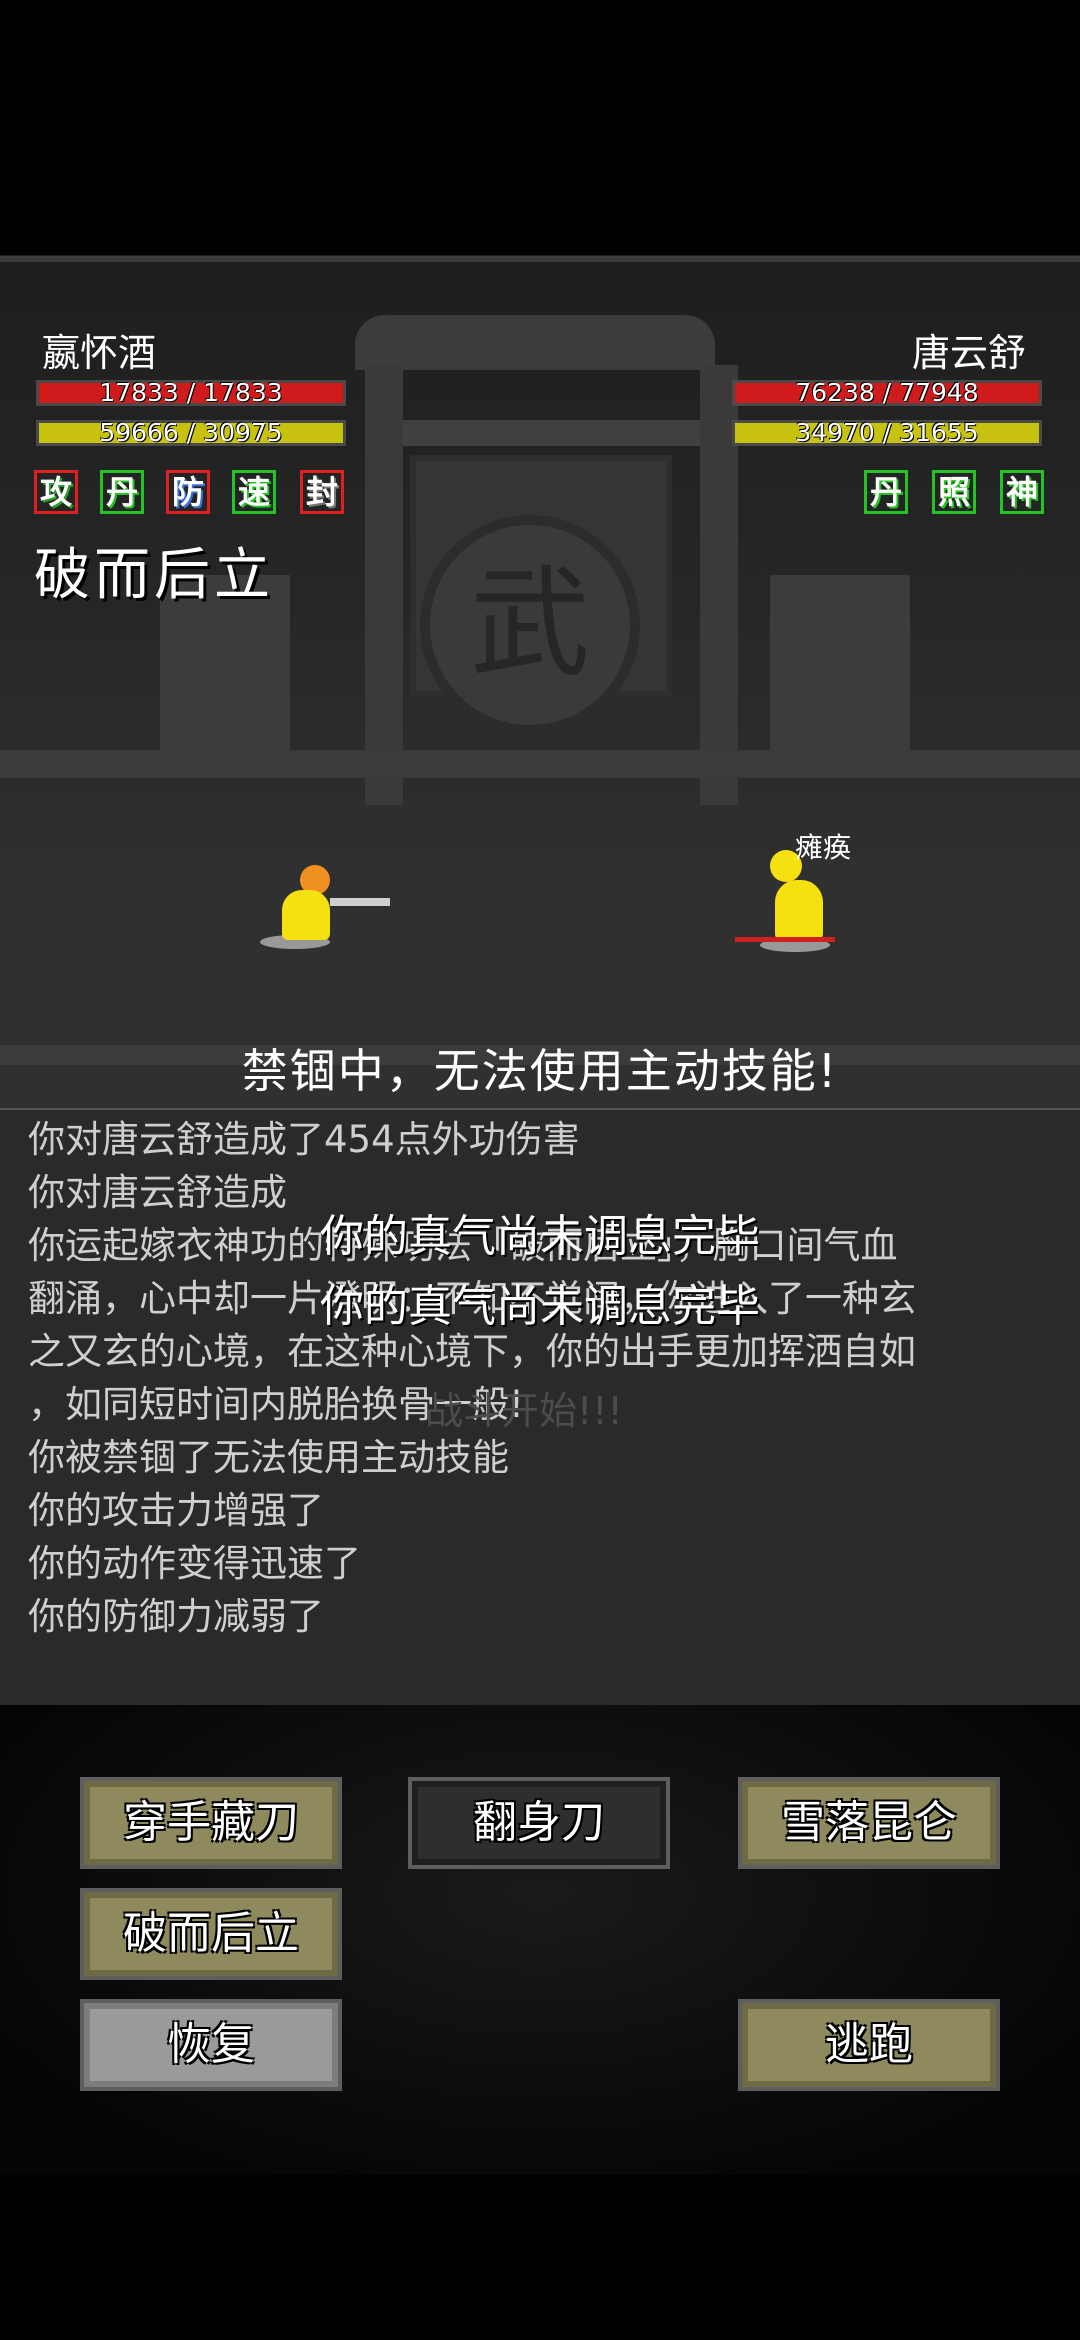 This screenshot has width=1080, height=2340. Describe the element at coordinates (969, 353) in the screenshot. I see `enemy-name: 唐云舒` at that location.